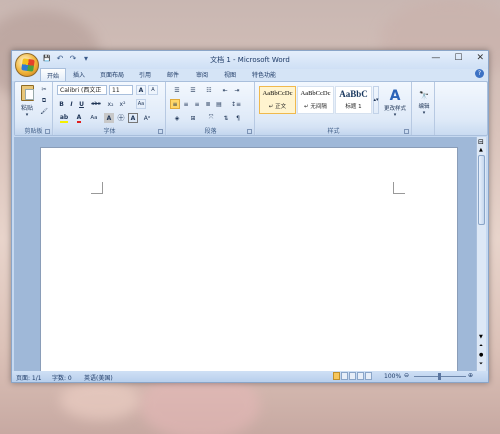  What do you see at coordinates (177, 118) in the screenshot?
I see `shading-icon: ◈` at bounding box center [177, 118].